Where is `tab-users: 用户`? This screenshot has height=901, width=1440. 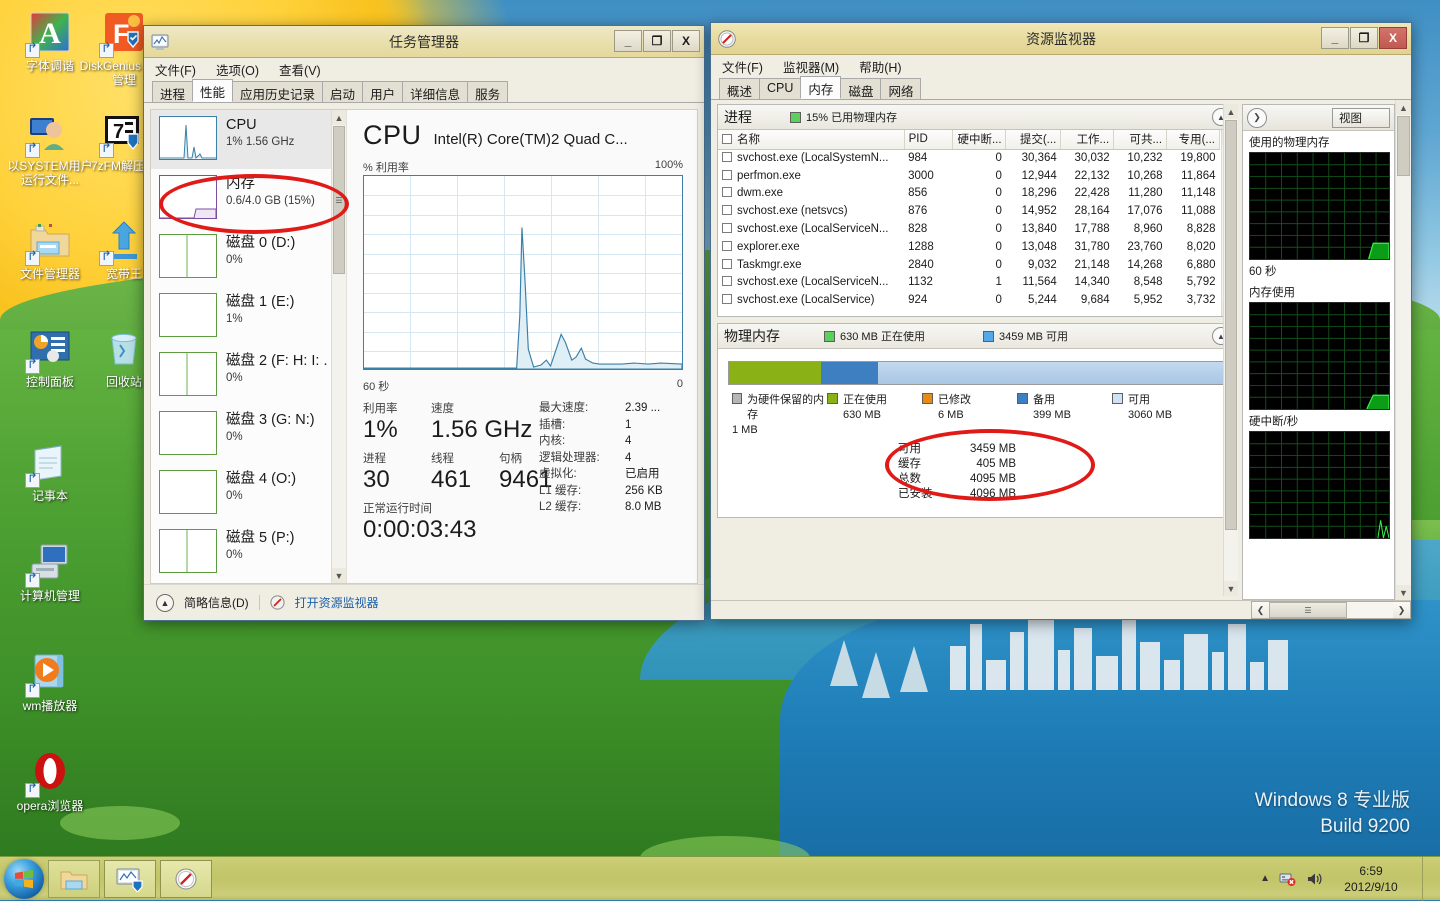 tab-users: 用户 is located at coordinates (383, 91).